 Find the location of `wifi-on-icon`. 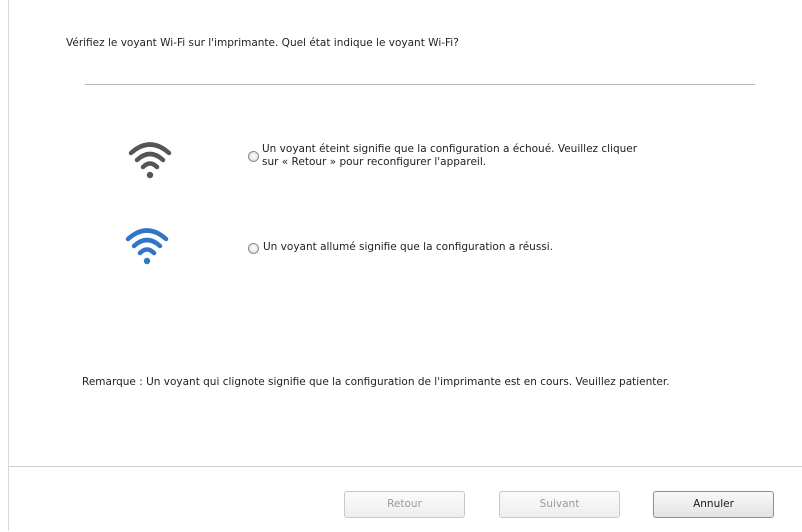

wifi-on-icon is located at coordinates (147, 246).